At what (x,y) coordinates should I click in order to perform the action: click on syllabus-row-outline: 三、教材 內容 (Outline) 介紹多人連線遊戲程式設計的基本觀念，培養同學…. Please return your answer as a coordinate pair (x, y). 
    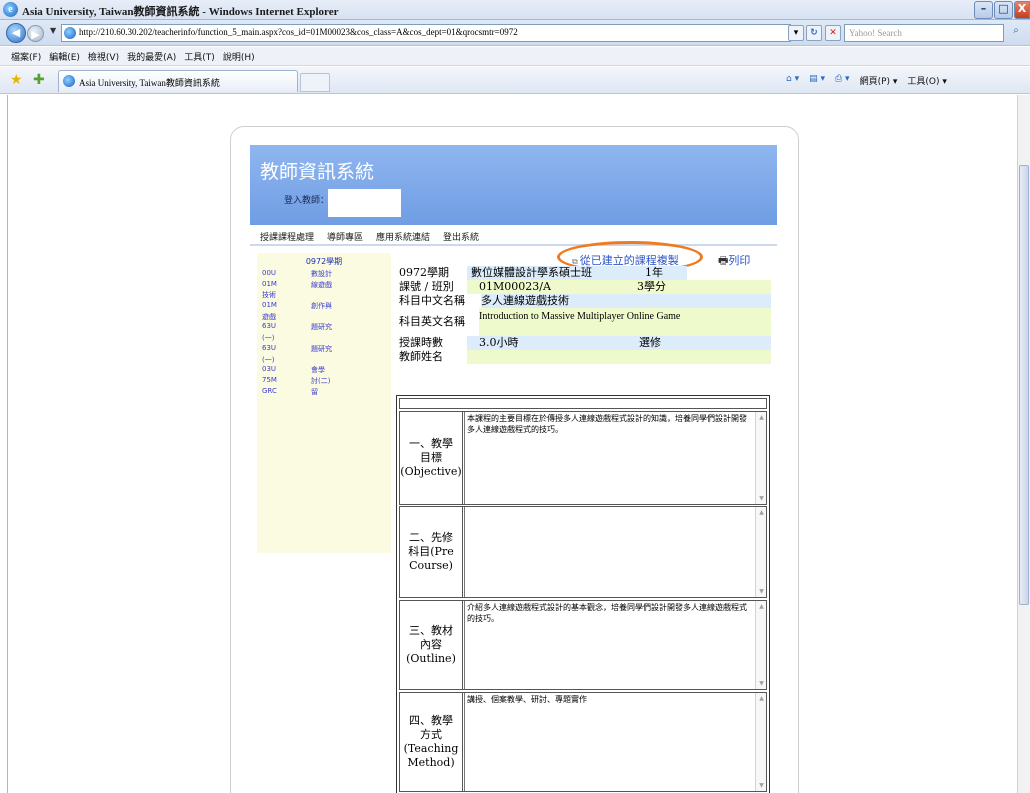
    Looking at the image, I should click on (583, 645).